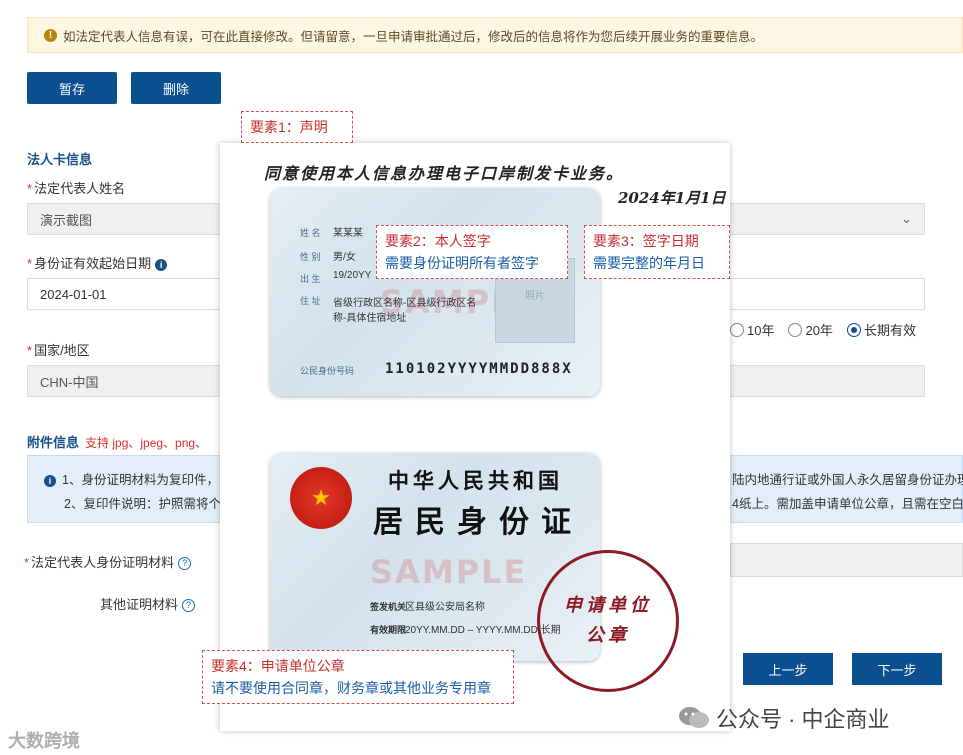 The width and height of the screenshot is (963, 755). What do you see at coordinates (108, 561) in the screenshot?
I see `legal-id-material-label: * 法定代表人身份证明材料?` at bounding box center [108, 561].